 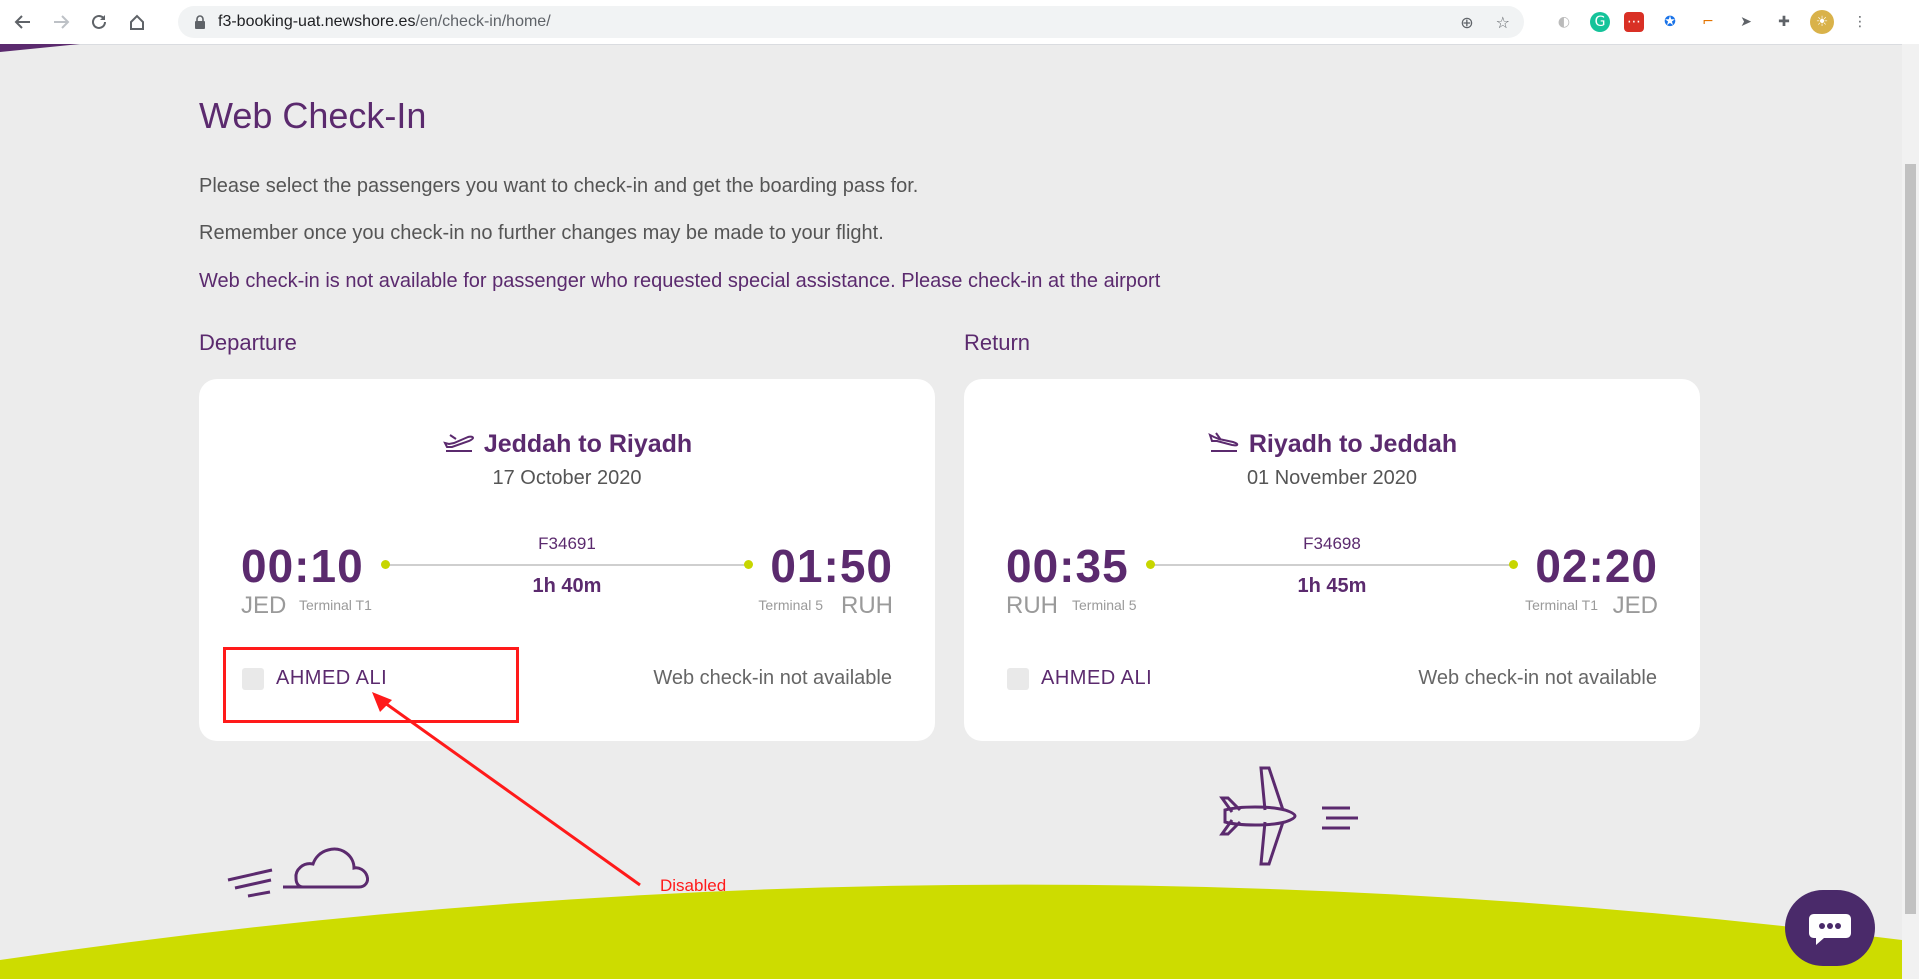 I want to click on extensions-bar: ◐ G ⋯ ✪ ⌐ ➤ ✚ ☀ ⋮, so click(x=1712, y=22).